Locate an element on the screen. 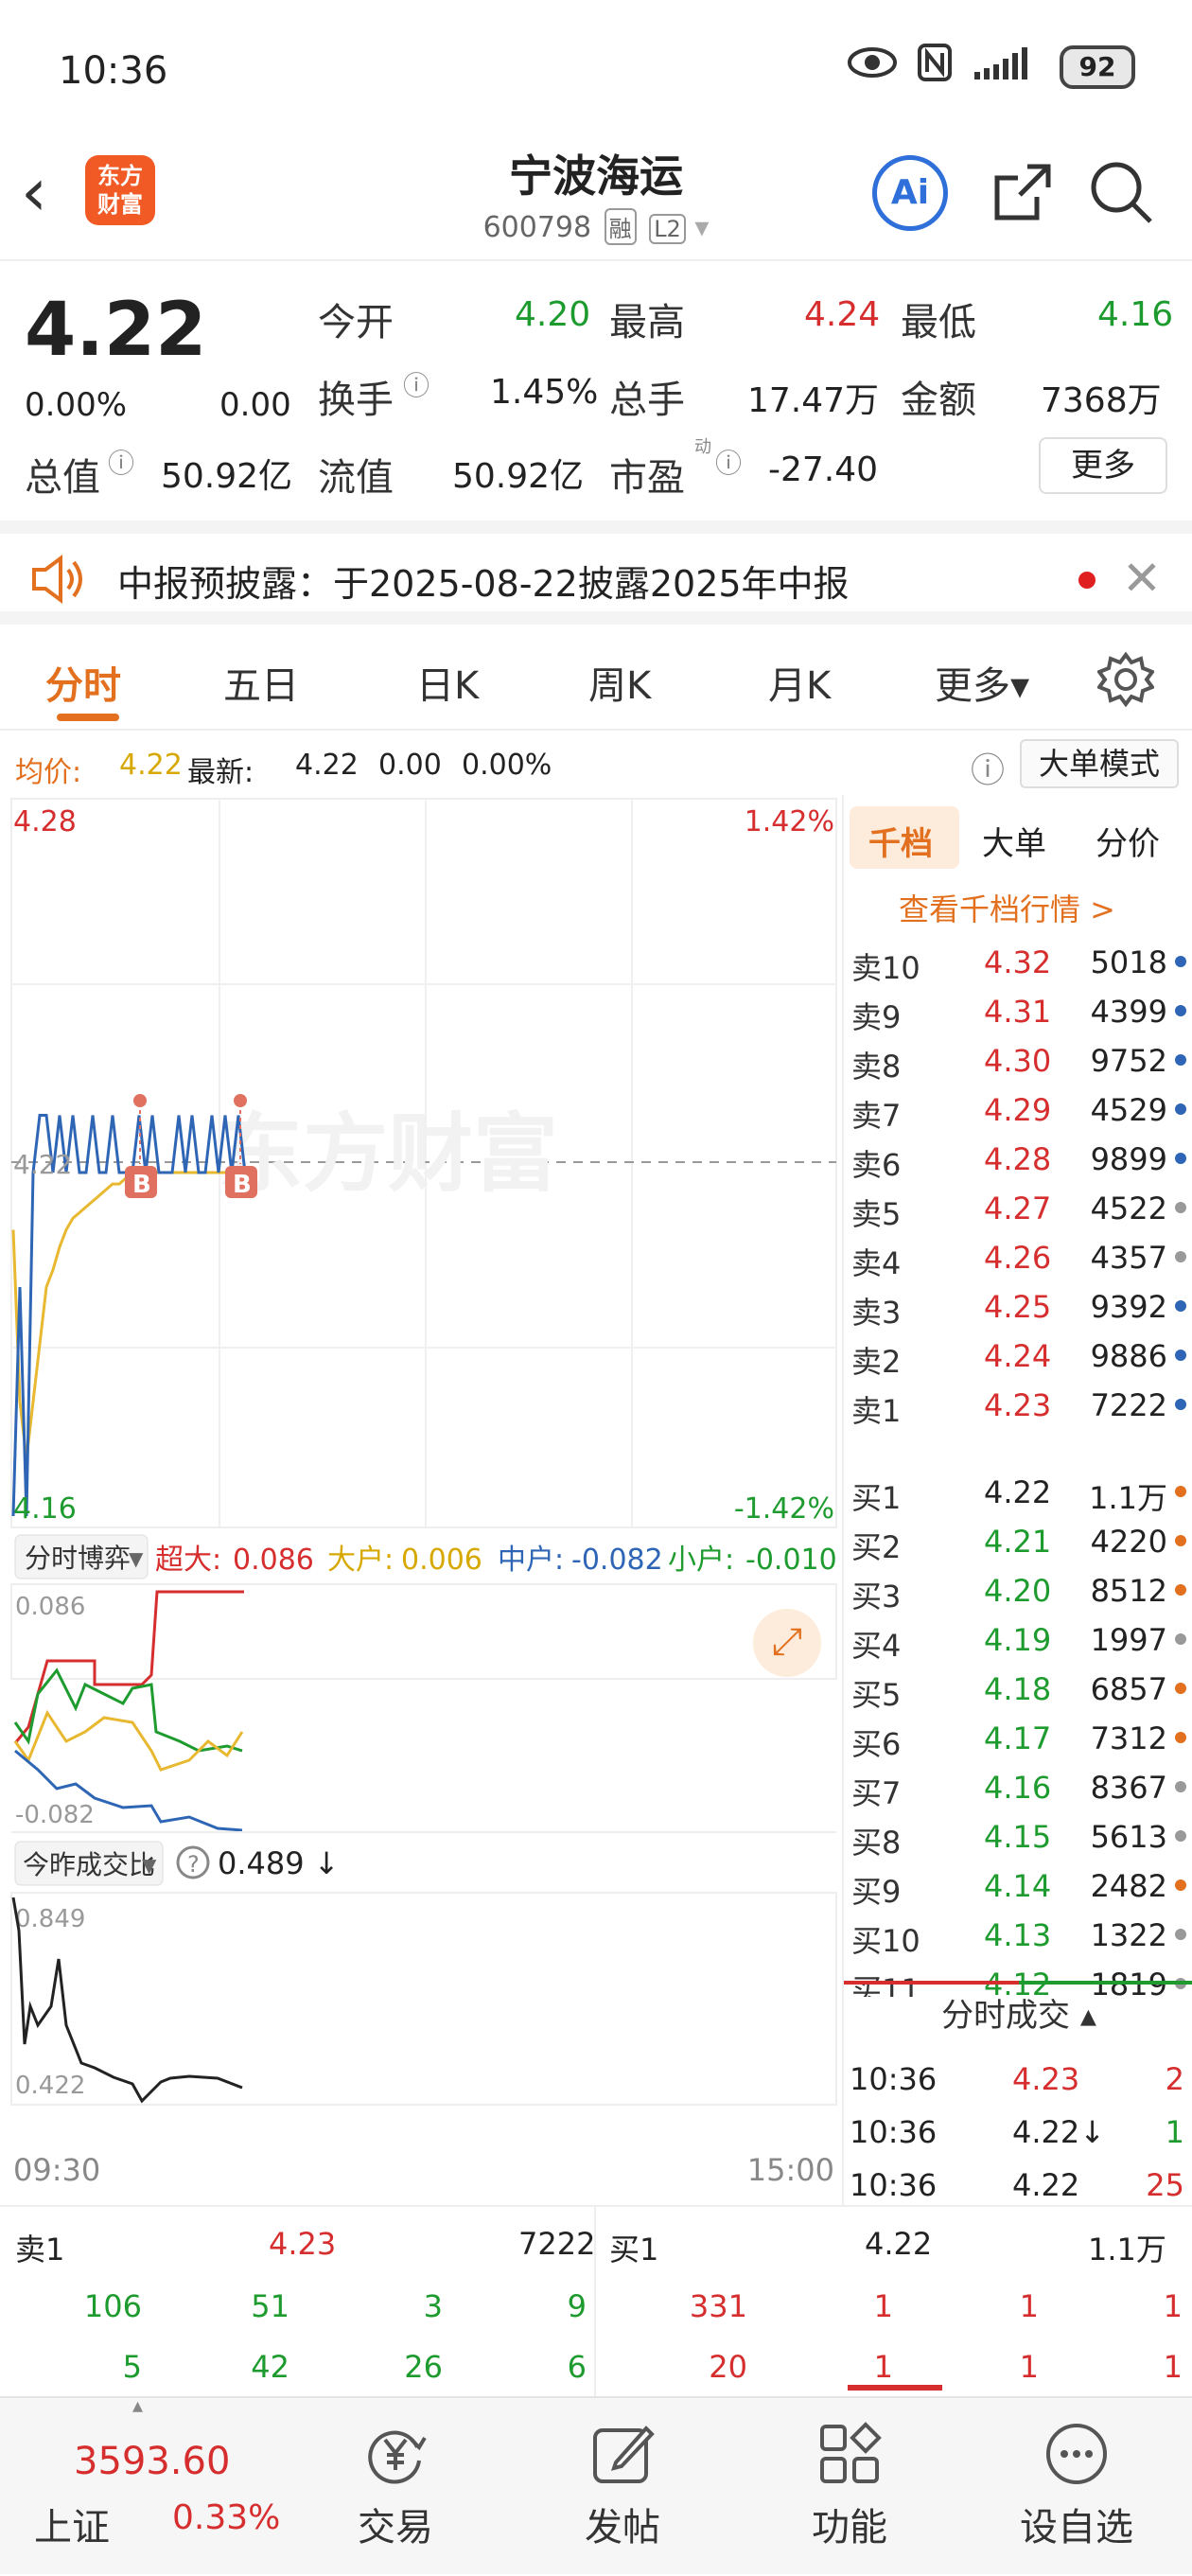 Image resolution: width=1192 pixels, height=2576 pixels. bid-price: 4.16 is located at coordinates (1018, 1788).